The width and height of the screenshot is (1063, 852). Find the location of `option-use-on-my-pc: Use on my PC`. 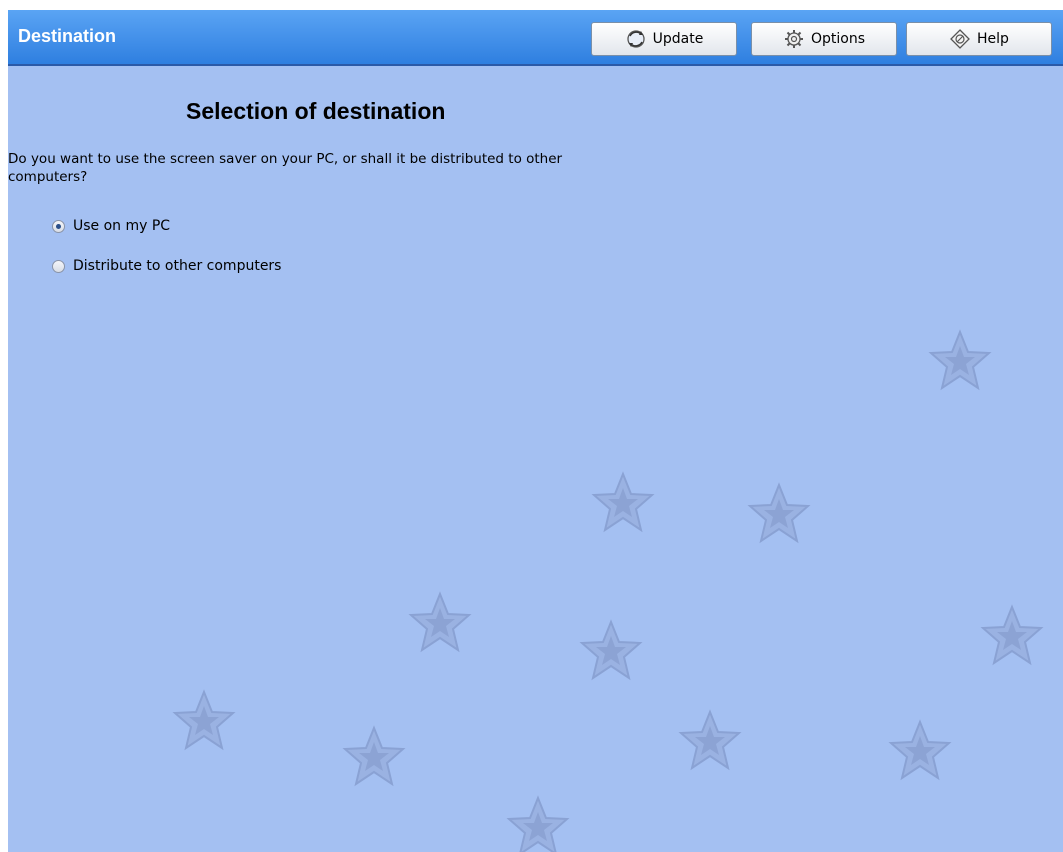

option-use-on-my-pc: Use on my PC is located at coordinates (111, 226).